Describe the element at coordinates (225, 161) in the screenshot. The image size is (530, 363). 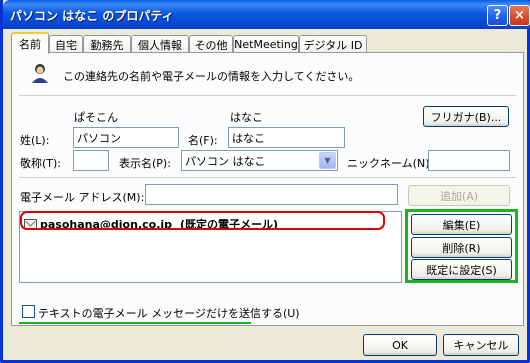
I see `display-name-value: パソコン はなこ` at that location.